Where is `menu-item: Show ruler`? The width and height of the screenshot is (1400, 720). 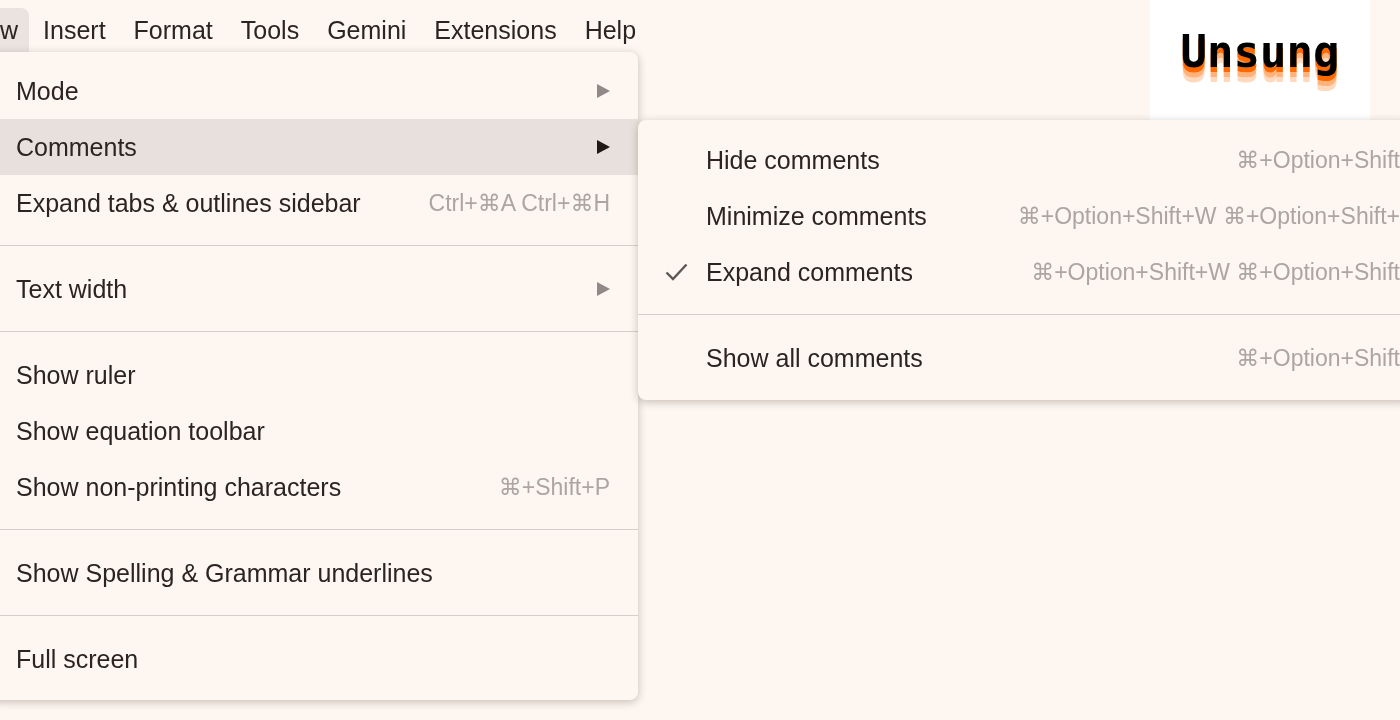 menu-item: Show ruler is located at coordinates (319, 375).